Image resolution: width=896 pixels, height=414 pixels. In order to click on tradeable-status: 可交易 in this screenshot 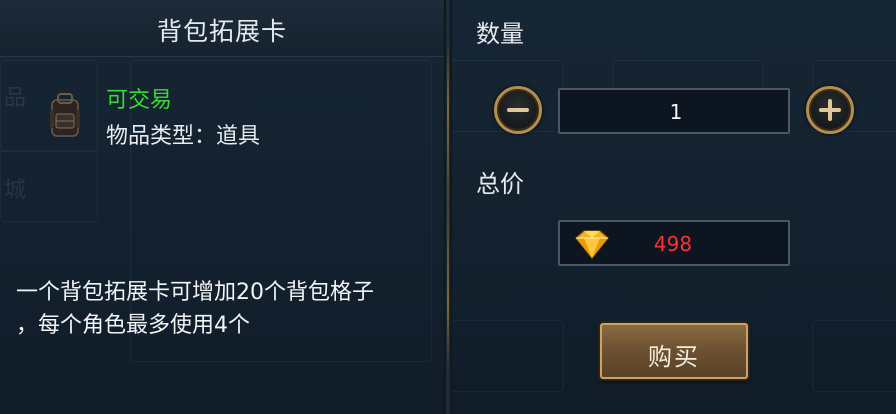, I will do `click(139, 100)`.